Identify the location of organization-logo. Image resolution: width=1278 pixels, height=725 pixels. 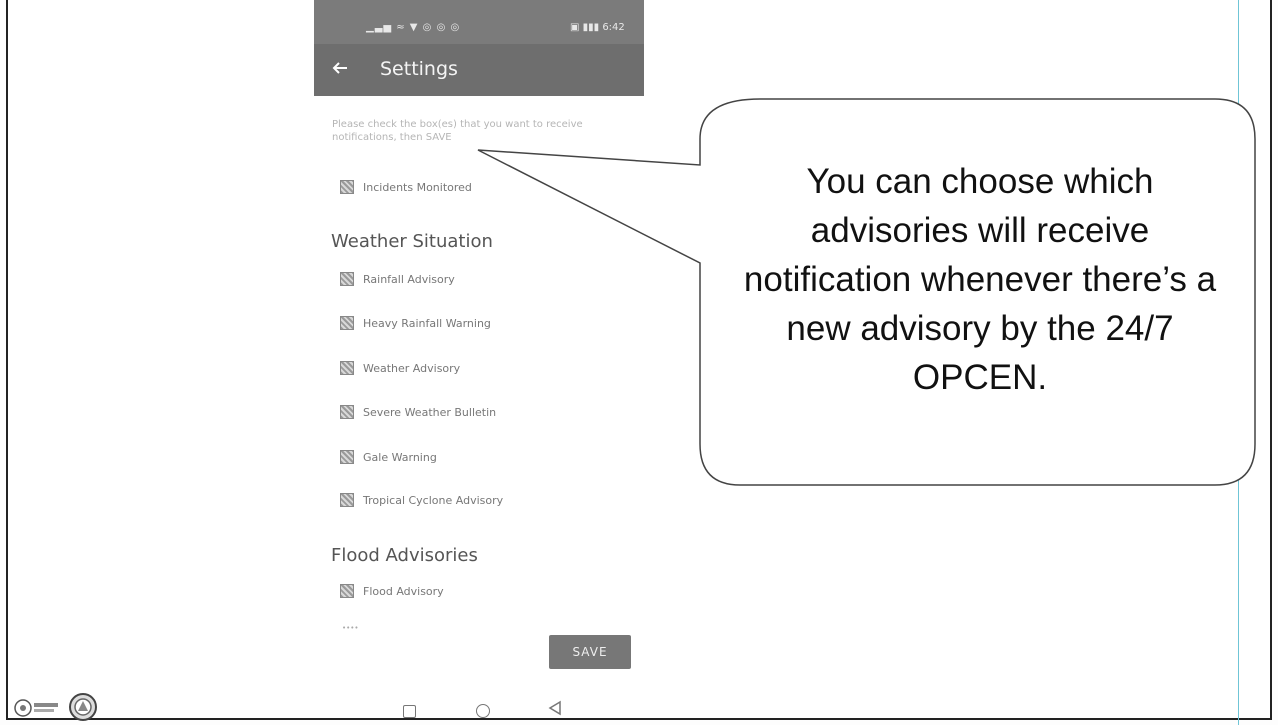
(36, 708).